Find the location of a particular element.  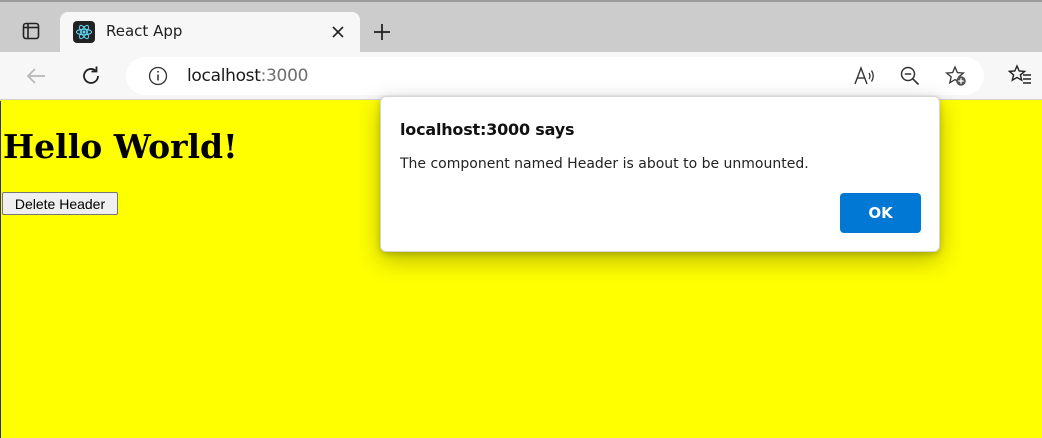

react-icon is located at coordinates (84, 32).